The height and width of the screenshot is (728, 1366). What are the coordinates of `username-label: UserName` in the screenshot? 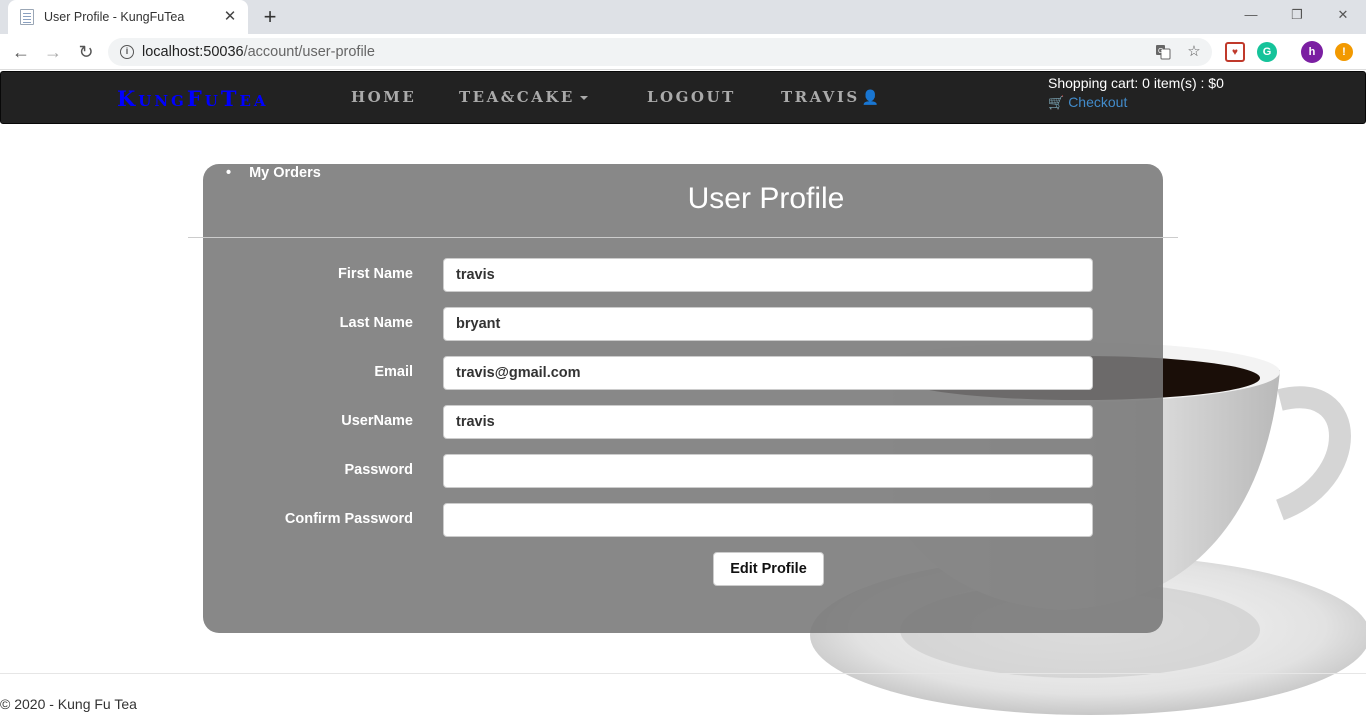 It's located at (377, 421).